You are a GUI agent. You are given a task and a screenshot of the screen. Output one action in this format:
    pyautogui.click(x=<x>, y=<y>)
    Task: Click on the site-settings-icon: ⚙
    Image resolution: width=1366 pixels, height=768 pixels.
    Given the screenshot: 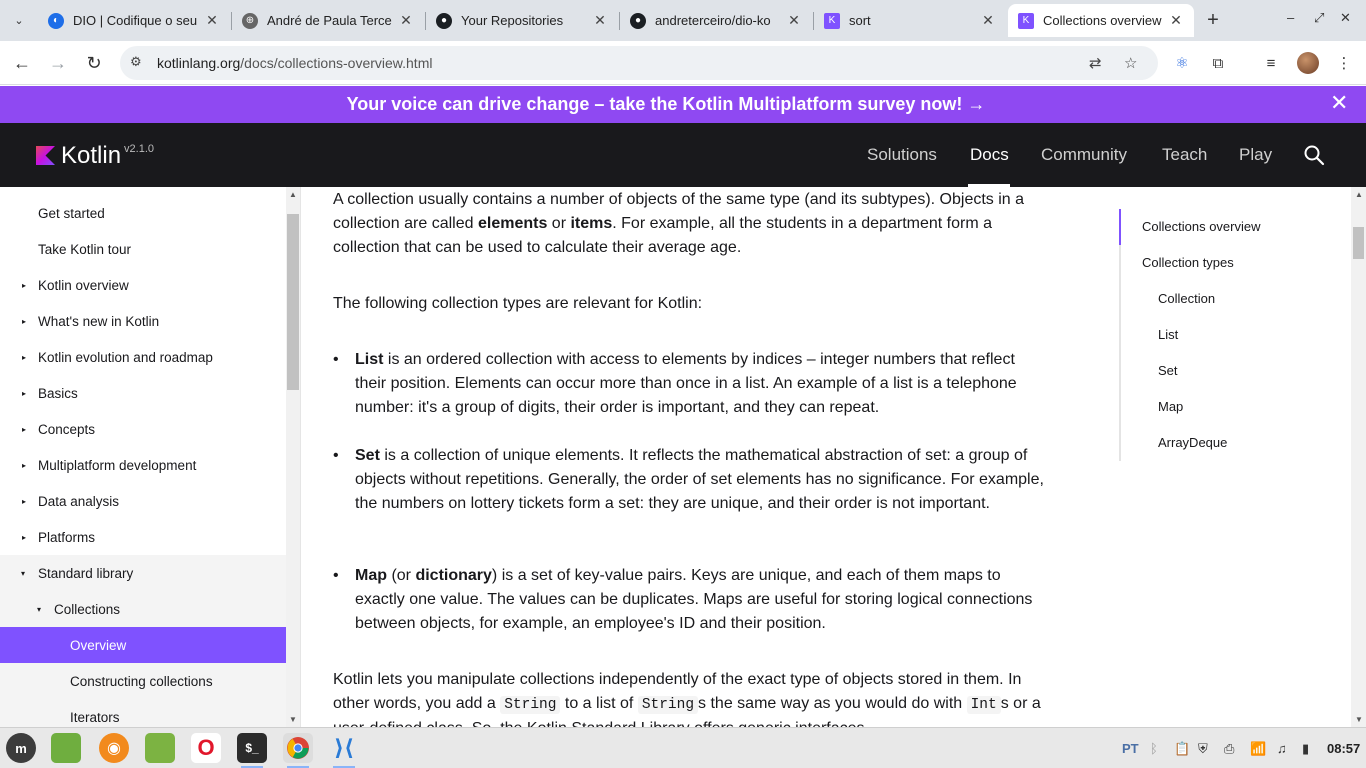 What is the action you would take?
    pyautogui.click(x=136, y=62)
    